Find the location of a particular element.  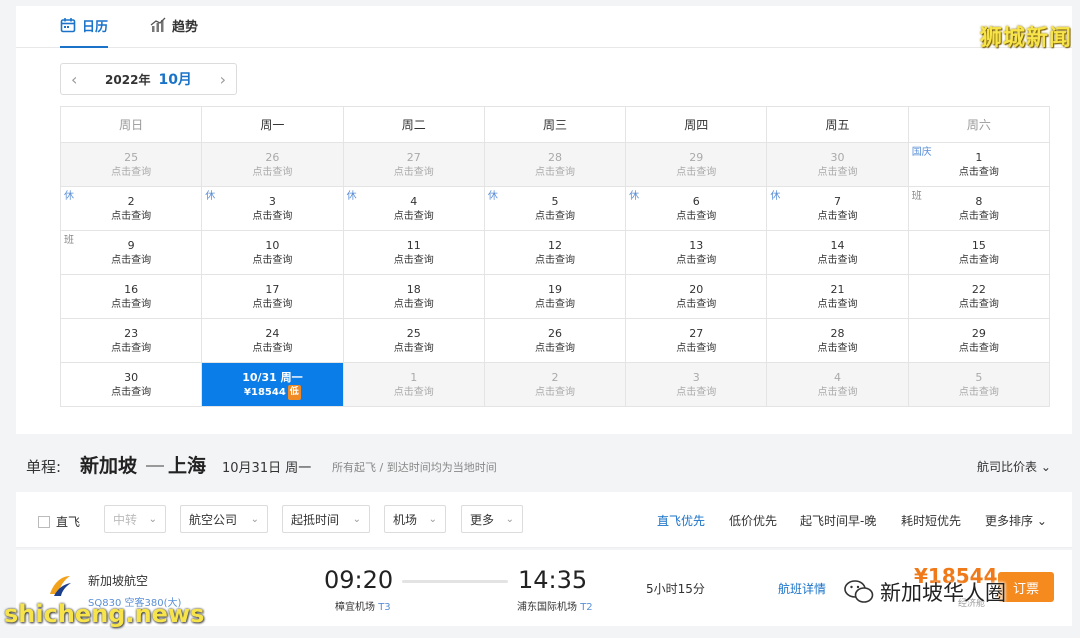

calendar-day: 12 点击查询 is located at coordinates (556, 252).